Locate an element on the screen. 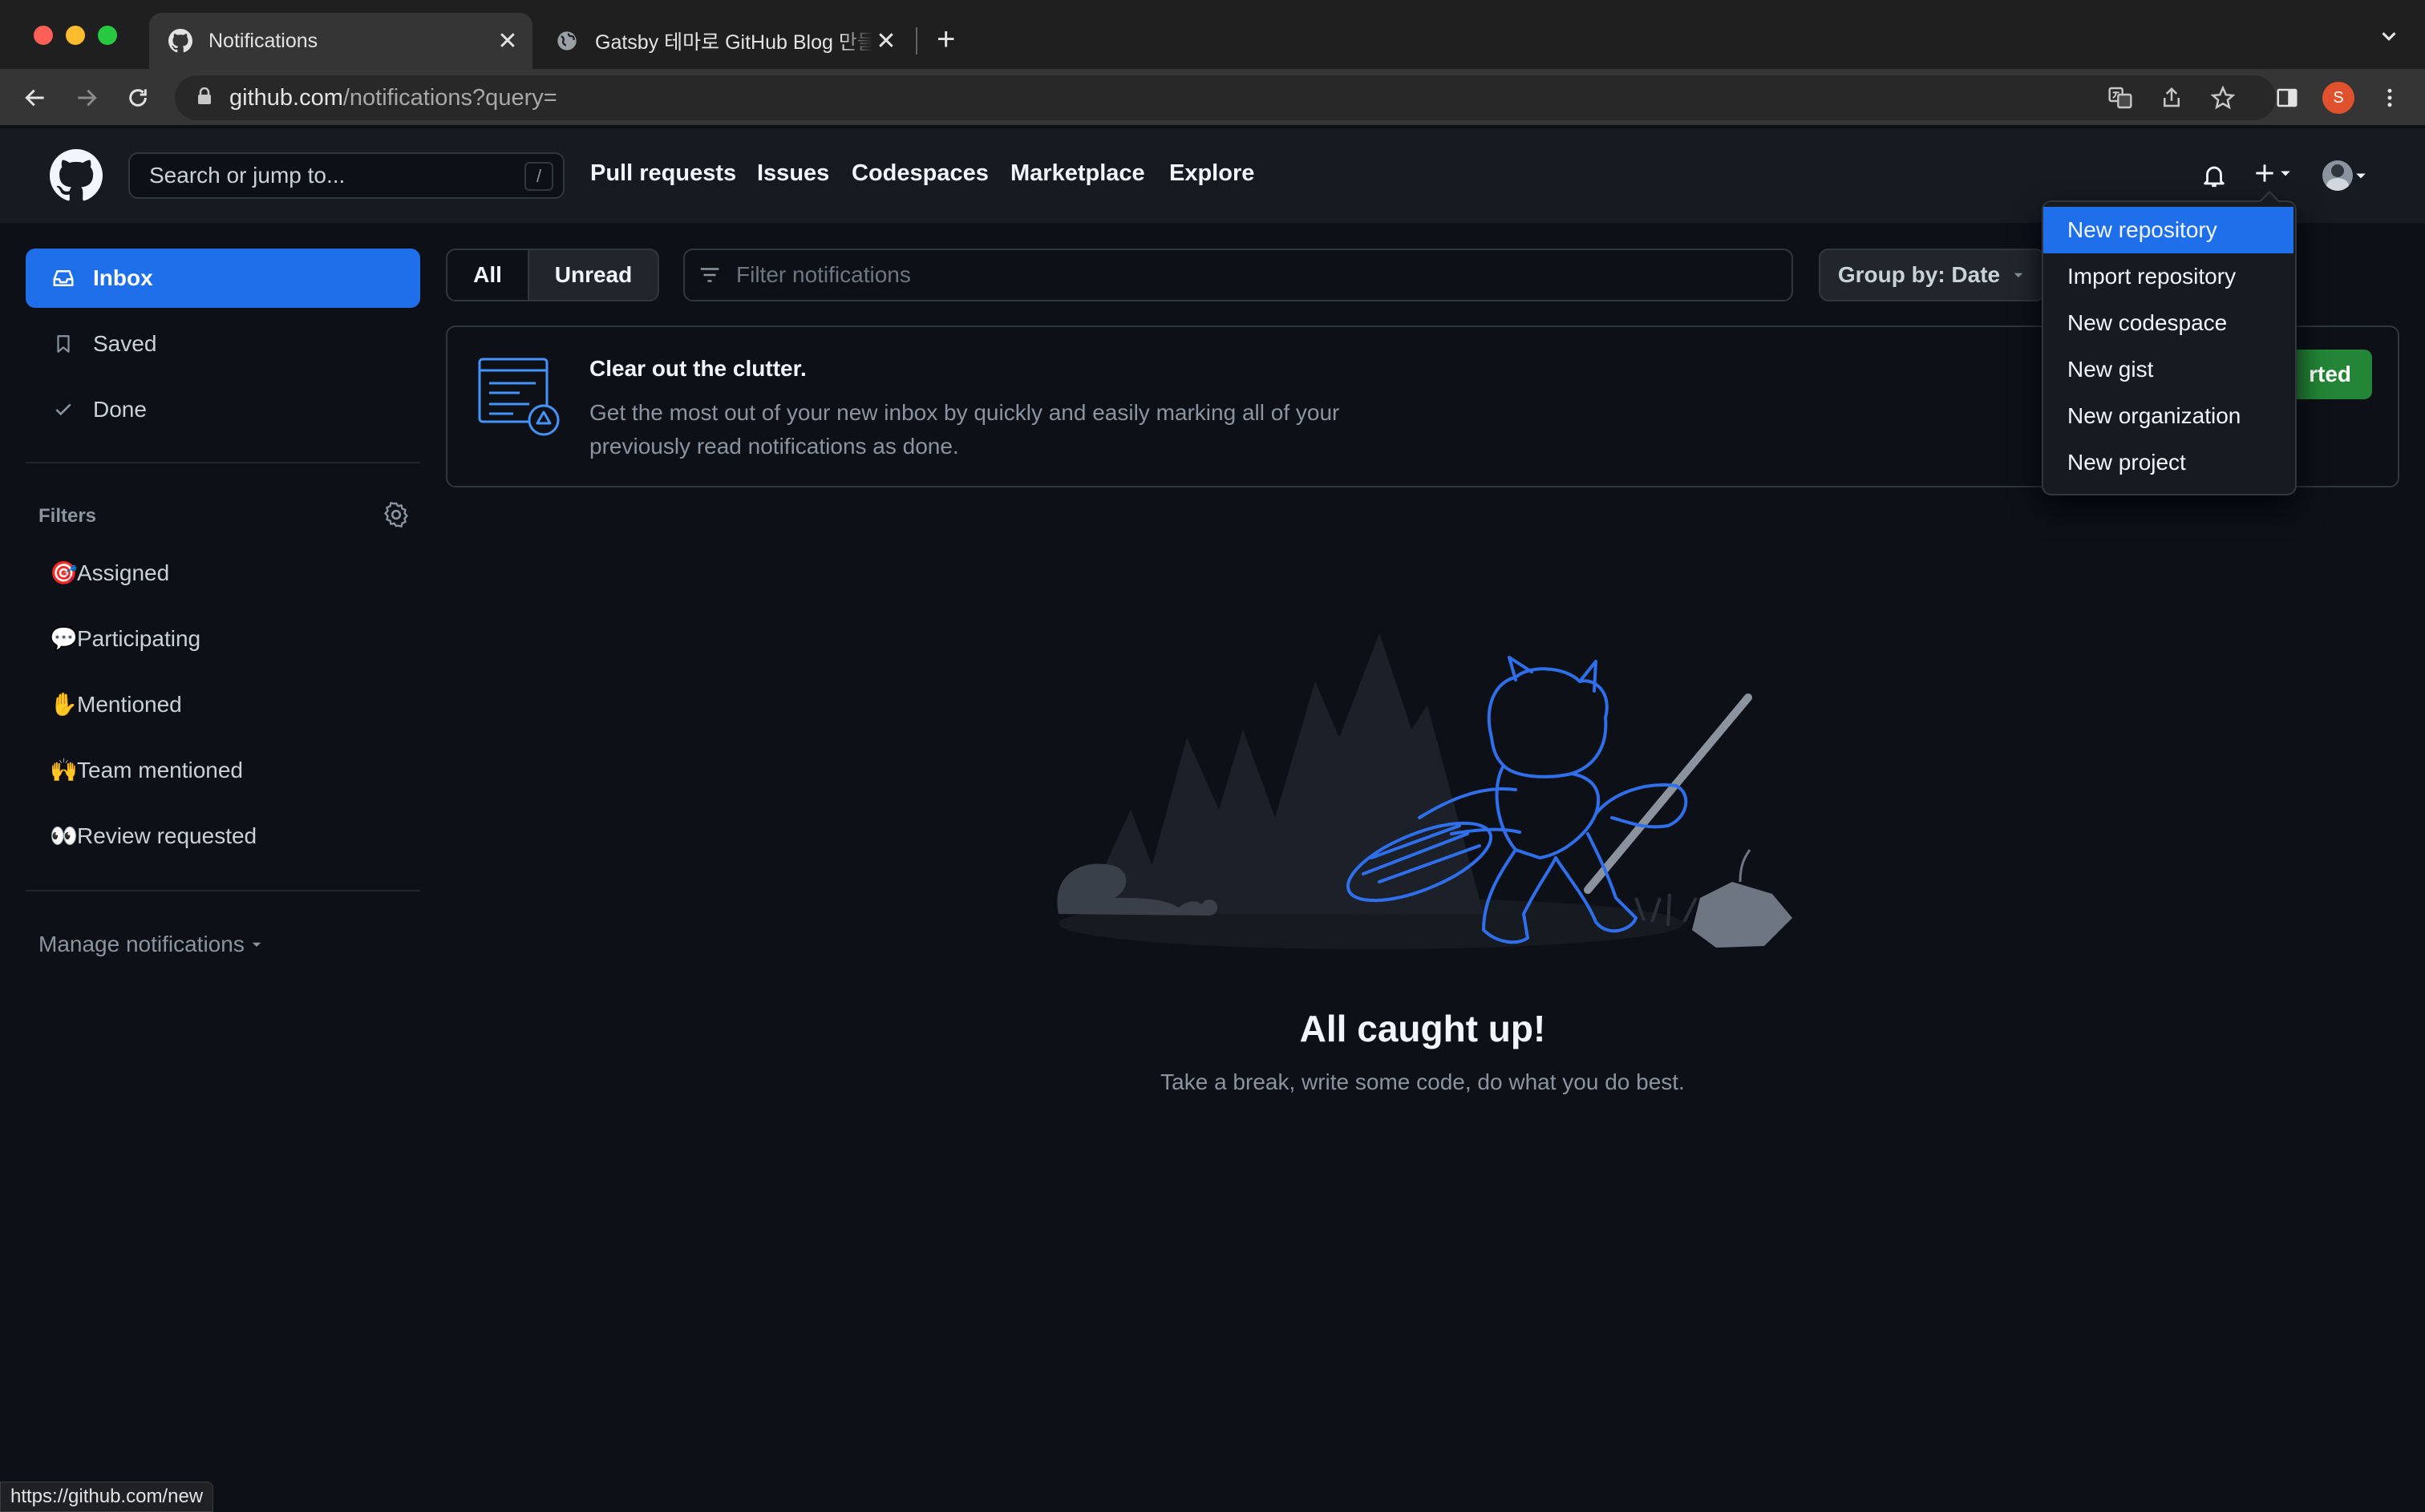  segment-all: All is located at coordinates (487, 275).